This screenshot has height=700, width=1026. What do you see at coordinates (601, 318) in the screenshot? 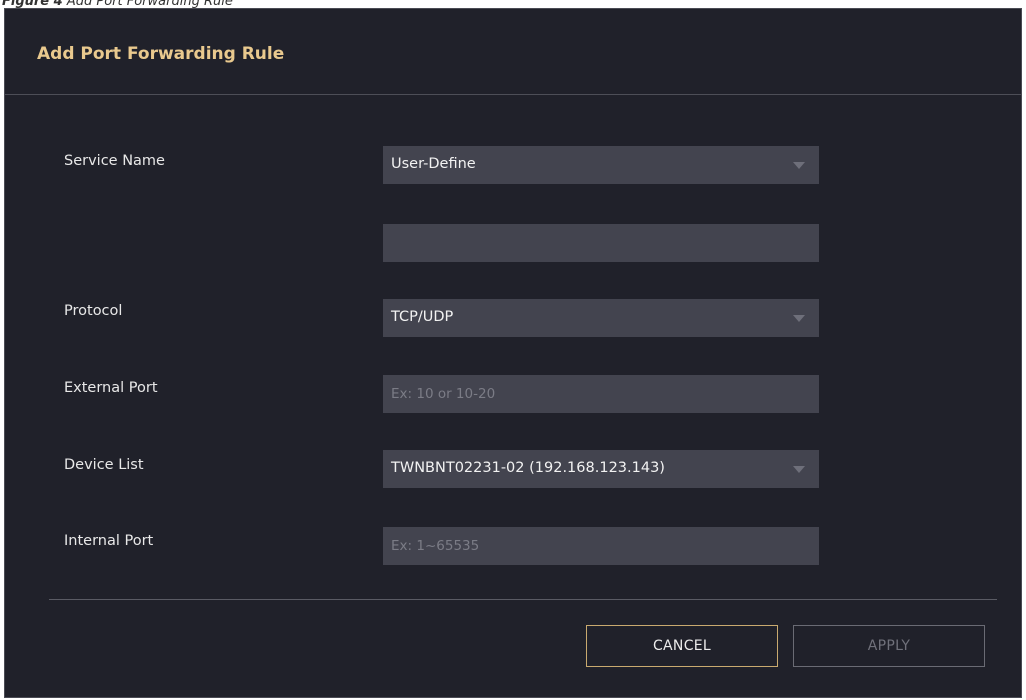
I see `protocol-select: TCP/UDP` at bounding box center [601, 318].